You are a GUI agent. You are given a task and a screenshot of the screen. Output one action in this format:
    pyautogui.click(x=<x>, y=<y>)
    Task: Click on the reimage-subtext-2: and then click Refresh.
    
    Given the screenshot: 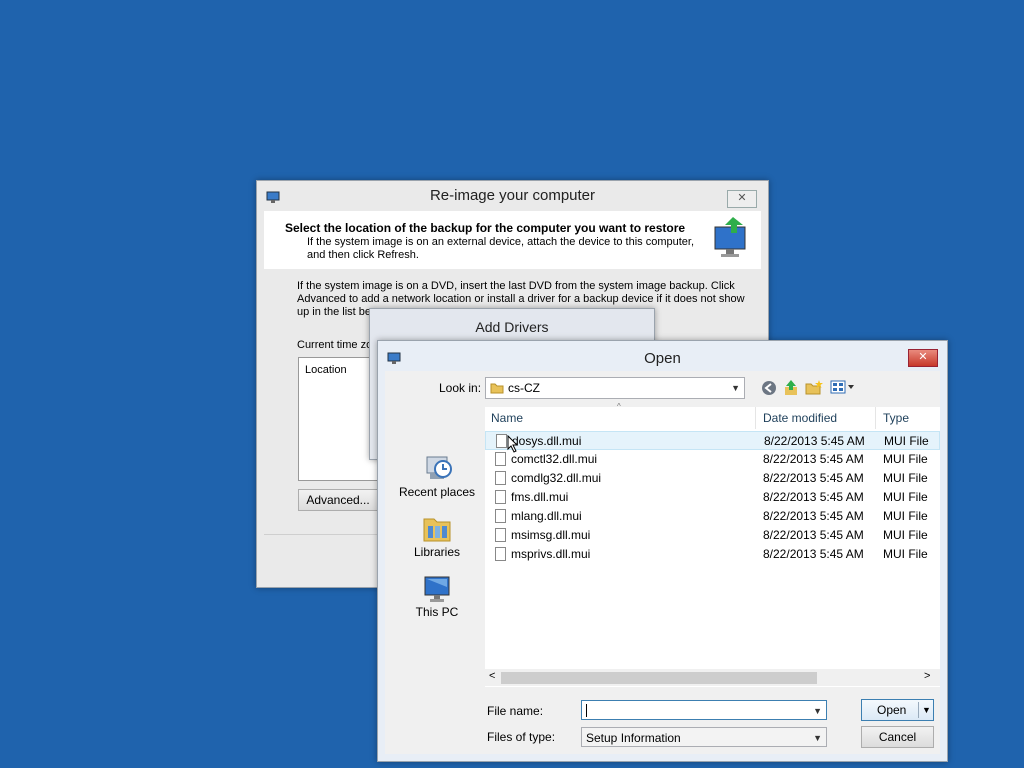 What is the action you would take?
    pyautogui.click(x=363, y=255)
    